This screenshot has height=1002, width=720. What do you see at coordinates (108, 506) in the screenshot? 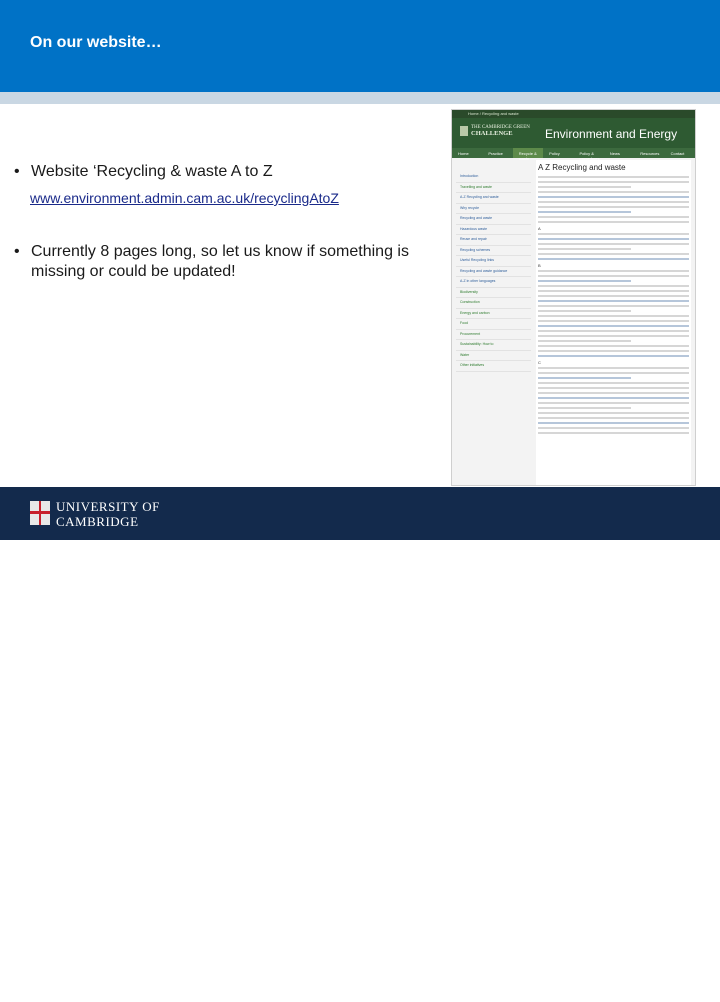
I see `university-line1: UNIVERSITY OF` at bounding box center [108, 506].